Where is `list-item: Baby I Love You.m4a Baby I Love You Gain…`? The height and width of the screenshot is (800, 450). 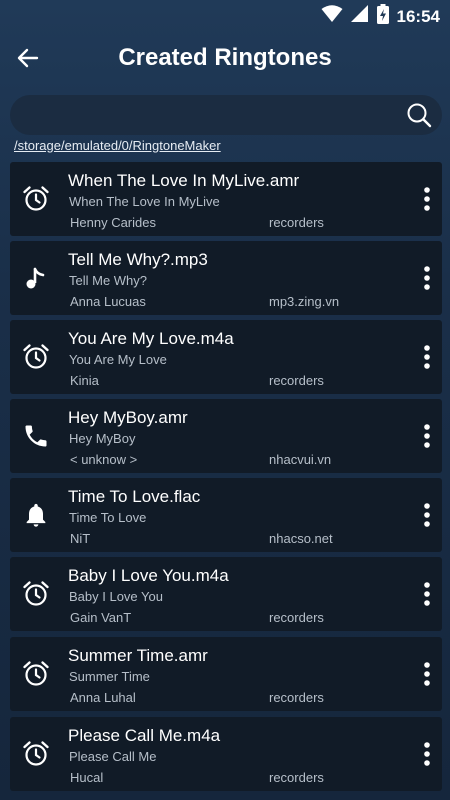
list-item: Baby I Love You.m4a Baby I Love You Gain… is located at coordinates (226, 594).